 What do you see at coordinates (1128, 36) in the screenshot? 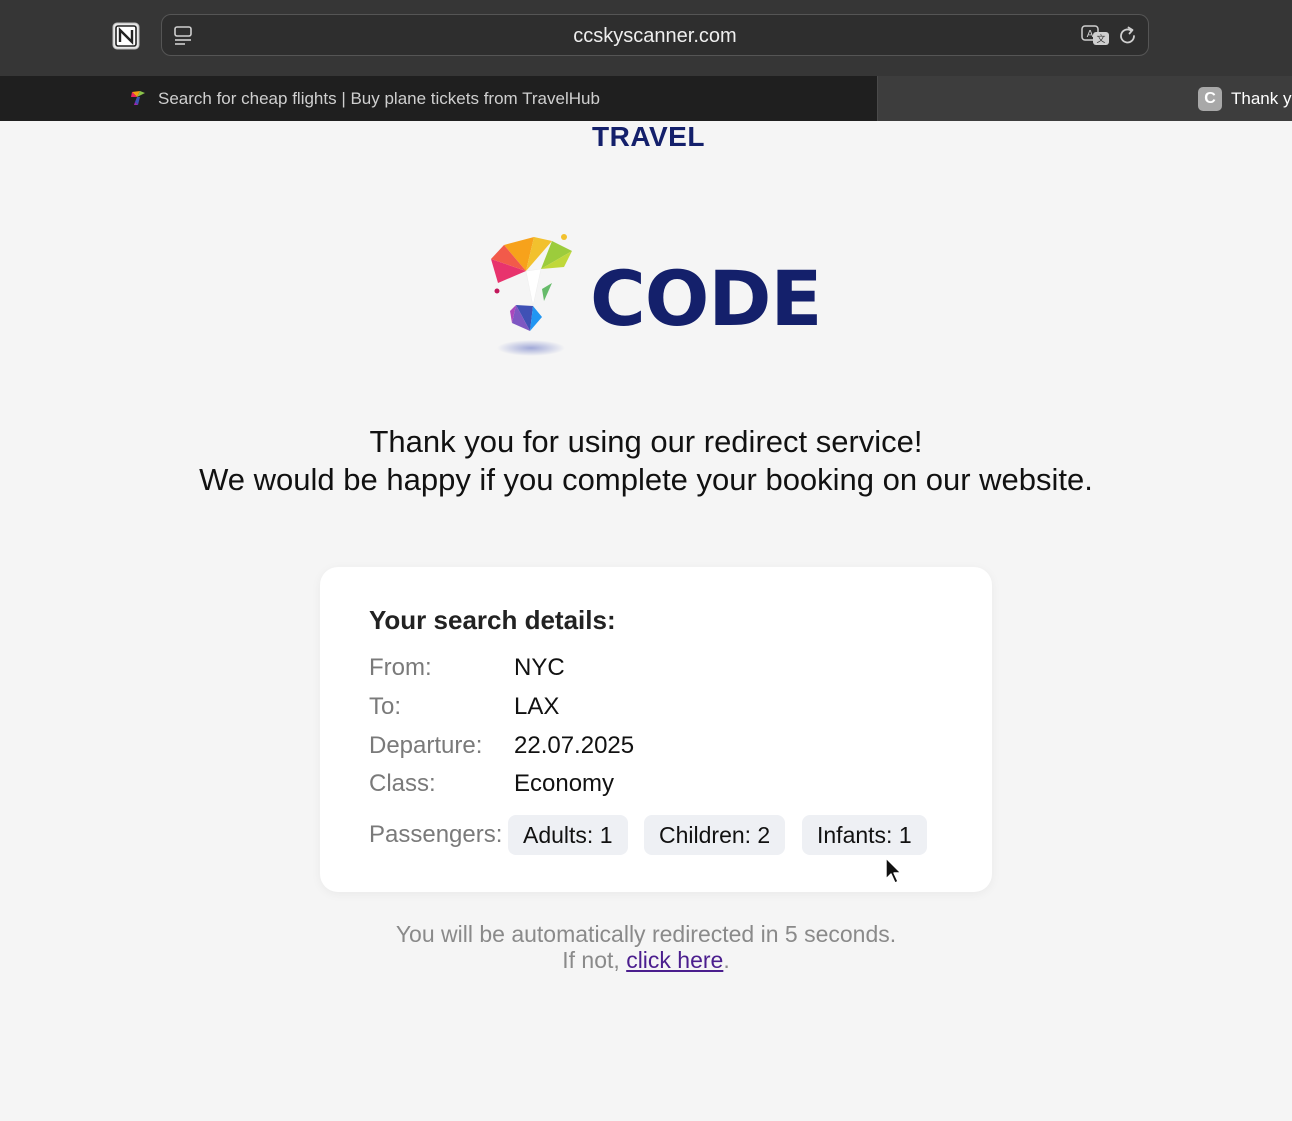
I see `reload-icon` at bounding box center [1128, 36].